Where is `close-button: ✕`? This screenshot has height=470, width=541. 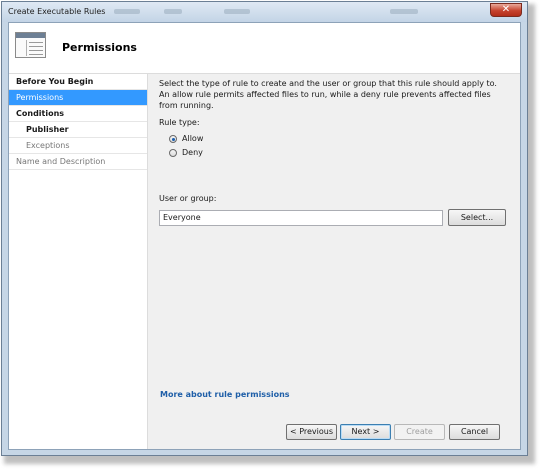
close-button: ✕ is located at coordinates (506, 10).